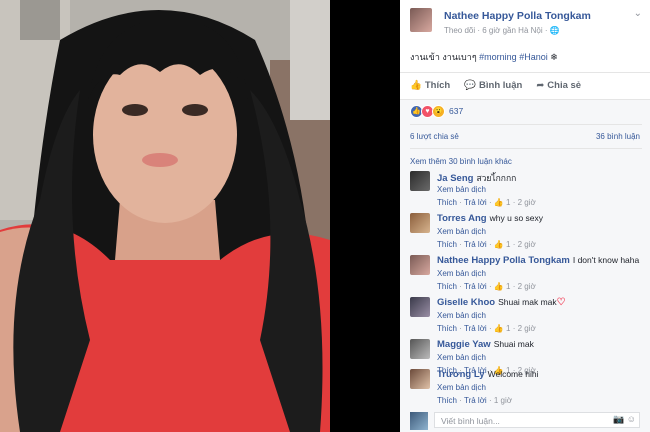  What do you see at coordinates (517, 16) in the screenshot?
I see `author-name: Nathee Happy Polla Tongkam` at bounding box center [517, 16].